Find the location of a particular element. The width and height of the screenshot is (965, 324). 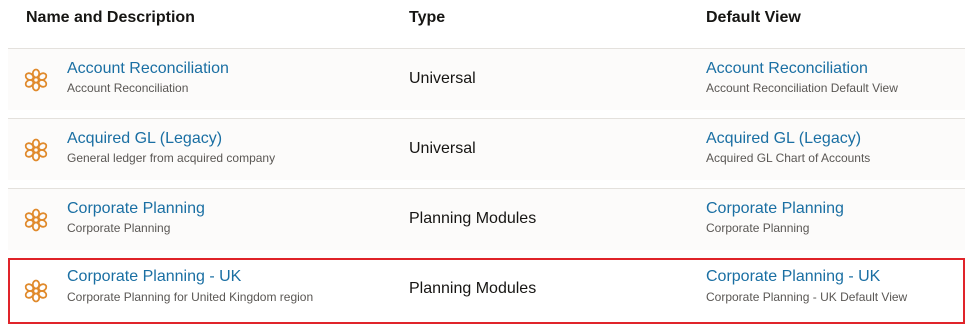

default-view-description: Corporate Planning is located at coordinates (758, 228).